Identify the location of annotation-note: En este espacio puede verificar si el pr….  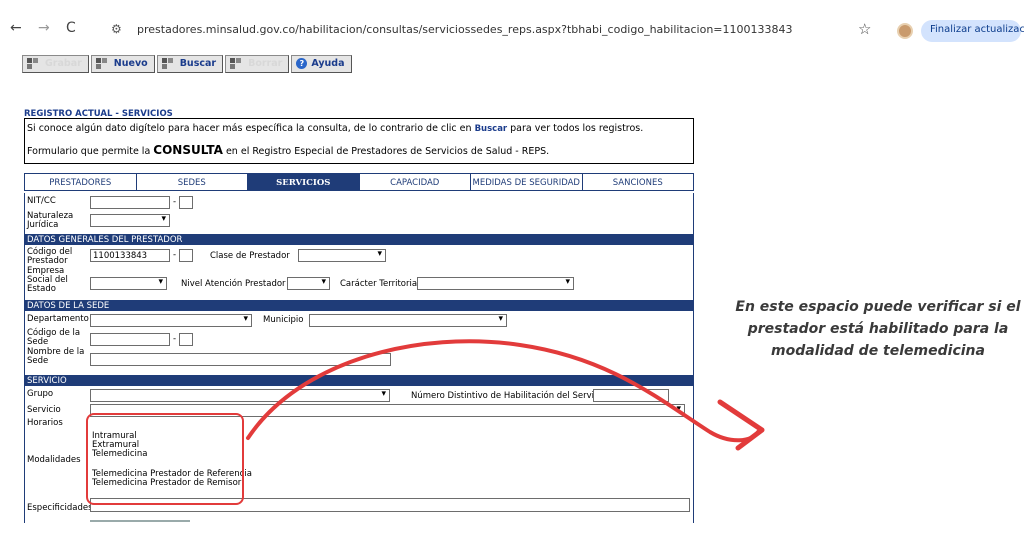
(878, 329).